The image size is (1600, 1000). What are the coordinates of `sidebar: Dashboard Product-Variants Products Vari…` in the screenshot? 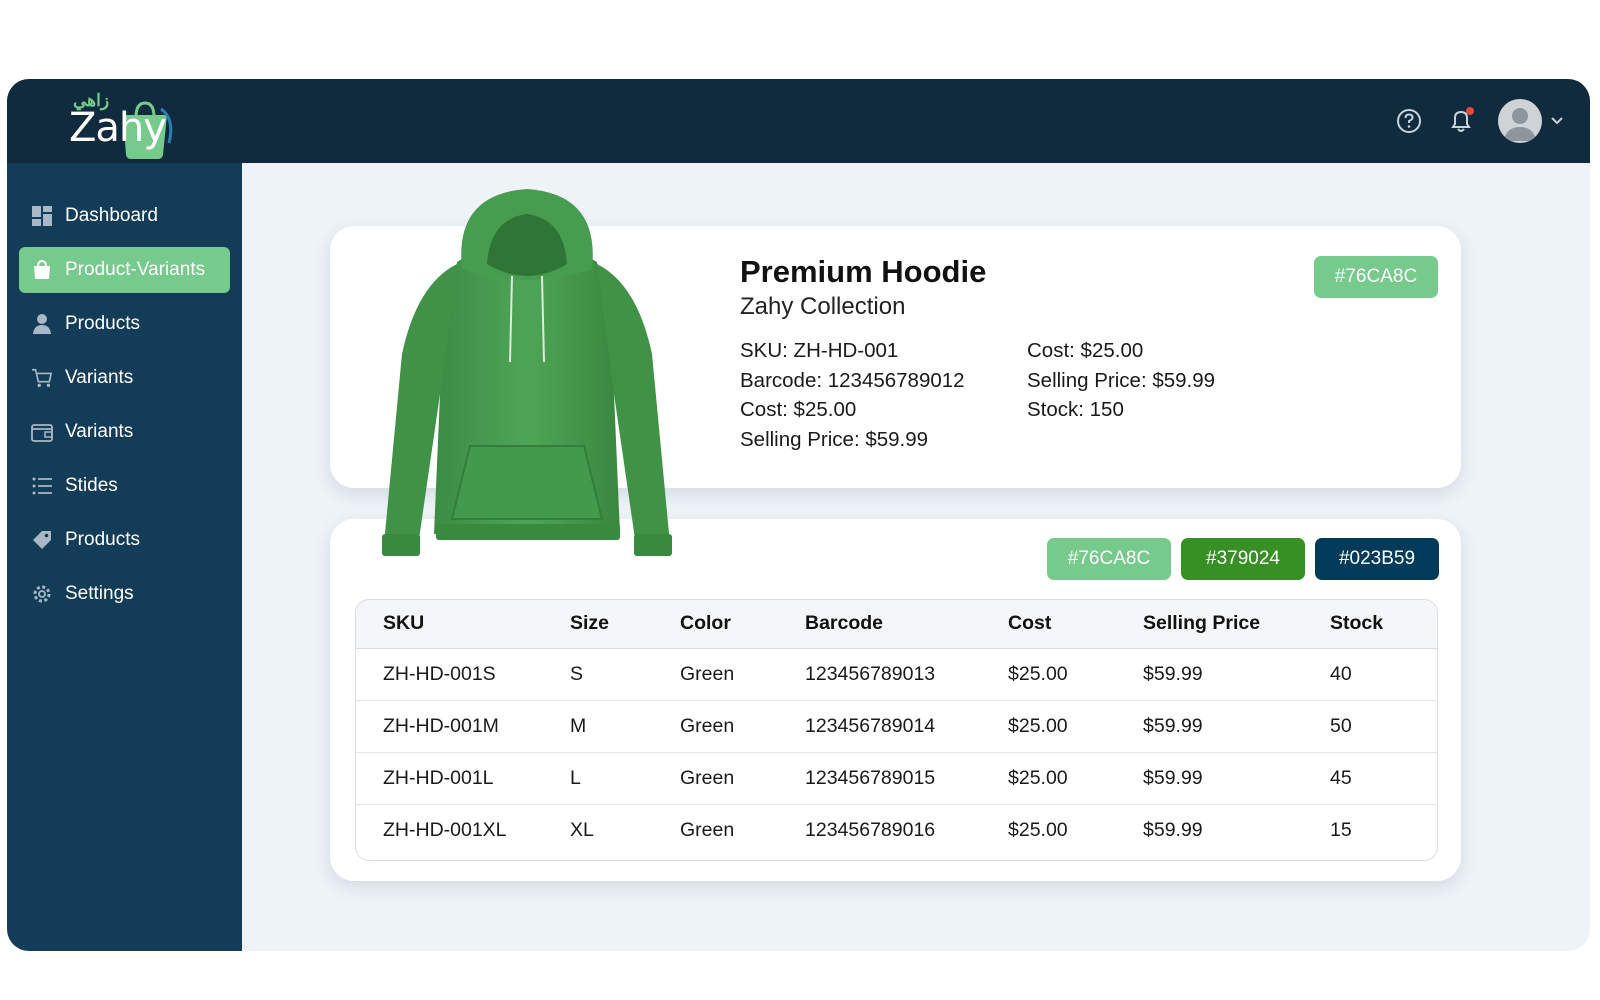 It's located at (124, 557).